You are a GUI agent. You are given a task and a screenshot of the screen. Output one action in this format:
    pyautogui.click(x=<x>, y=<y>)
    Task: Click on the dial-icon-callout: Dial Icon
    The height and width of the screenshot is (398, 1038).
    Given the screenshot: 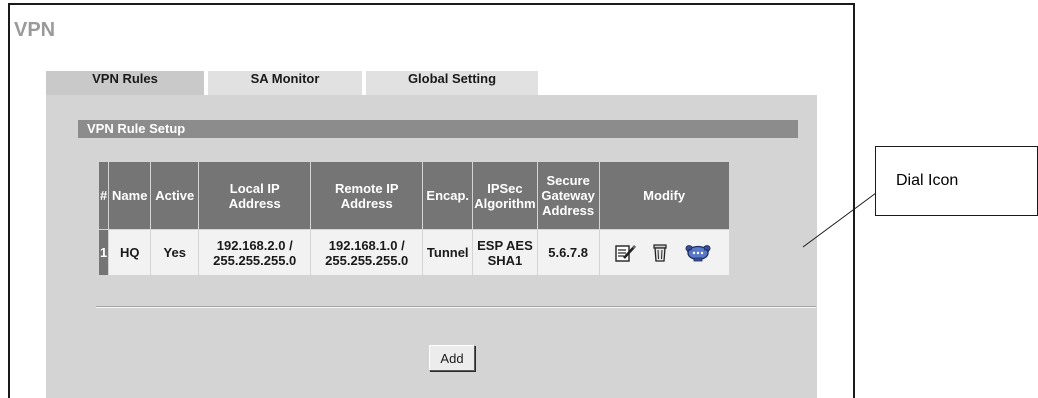 What is the action you would take?
    pyautogui.click(x=956, y=181)
    